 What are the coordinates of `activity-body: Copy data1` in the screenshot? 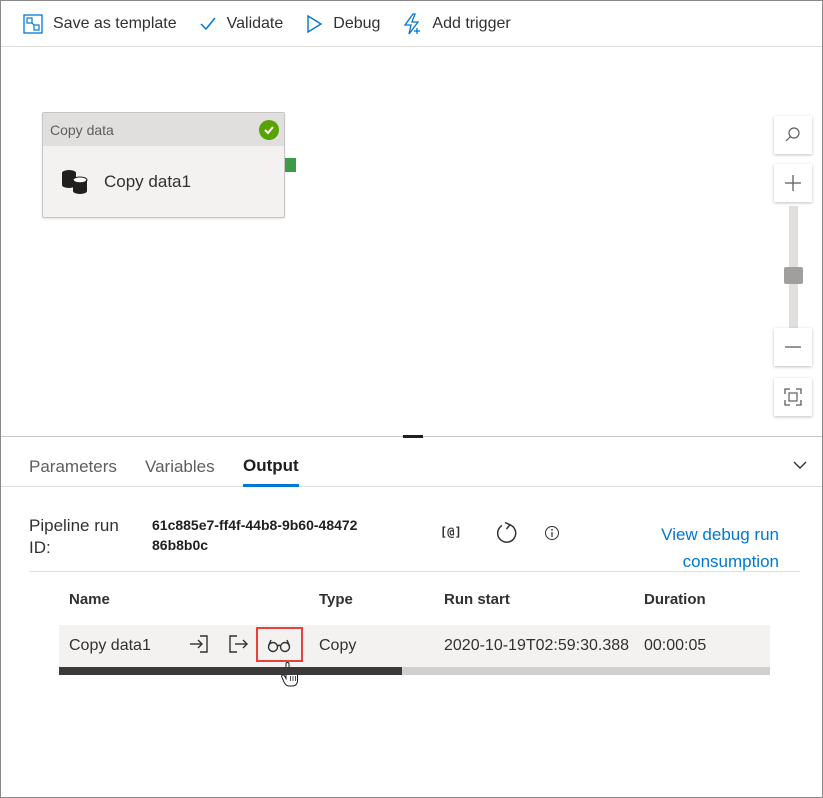 It's located at (163, 182).